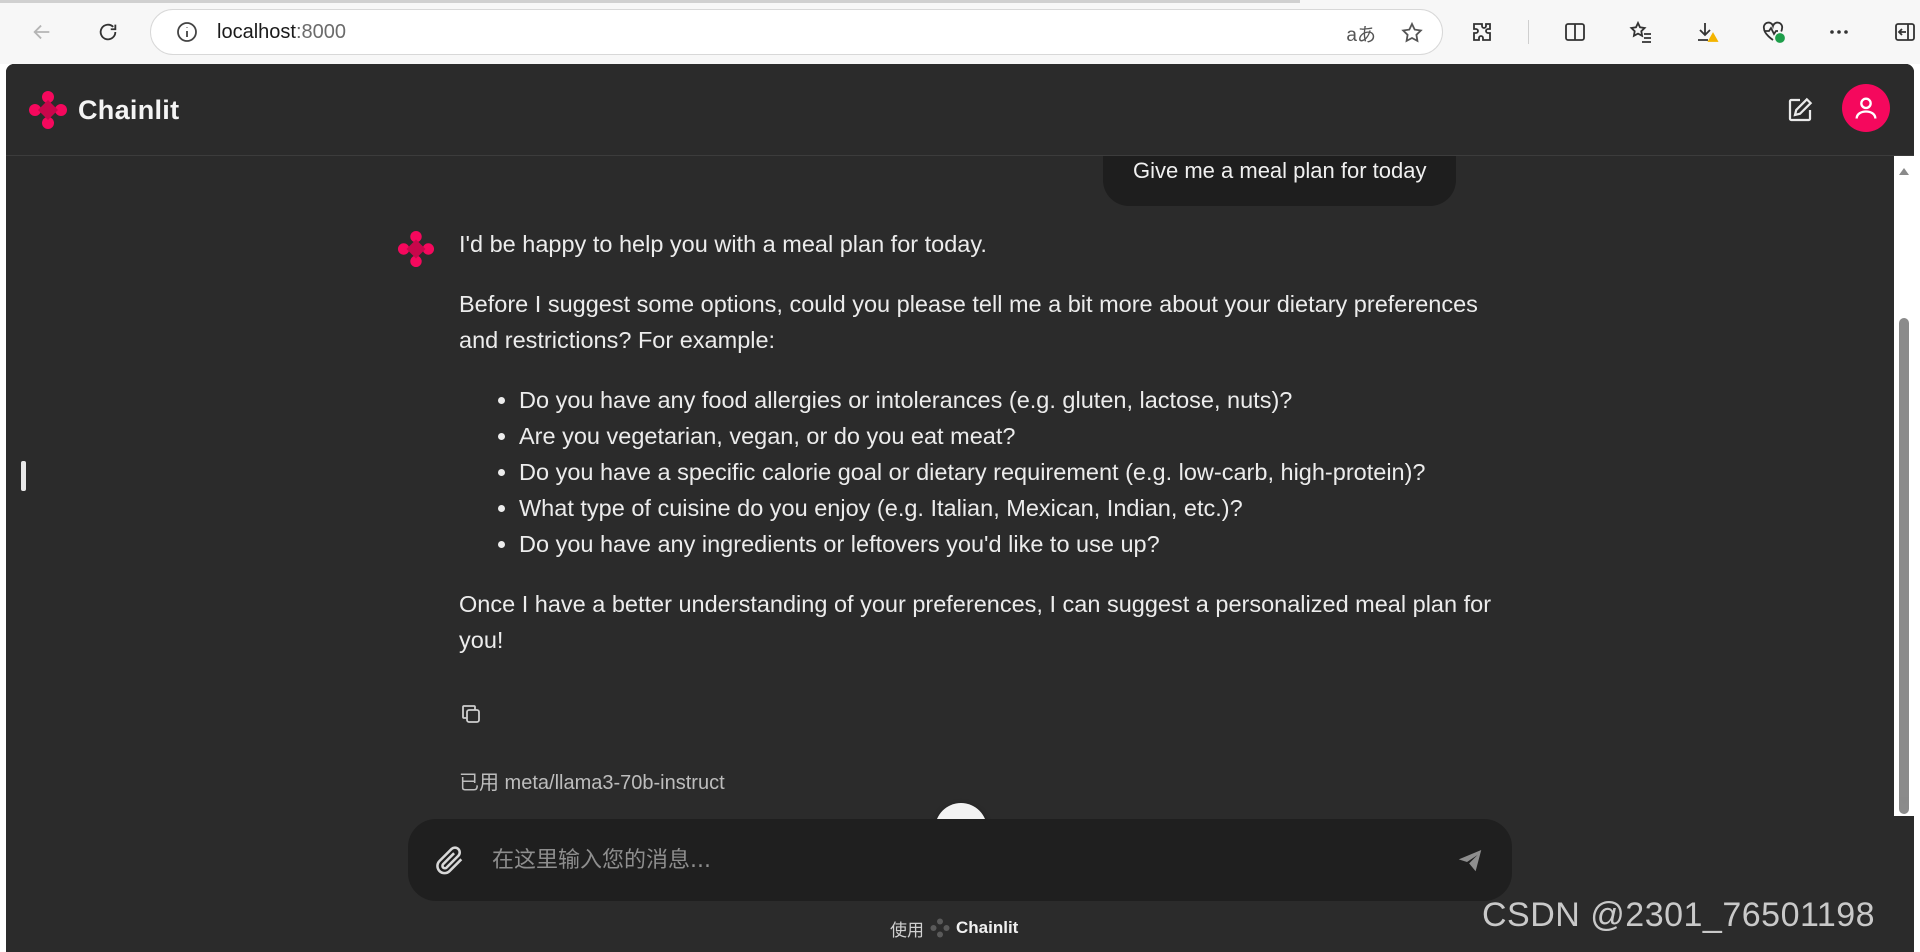 The height and width of the screenshot is (952, 1920). What do you see at coordinates (650, 1) in the screenshot?
I see `tab-strip-edge` at bounding box center [650, 1].